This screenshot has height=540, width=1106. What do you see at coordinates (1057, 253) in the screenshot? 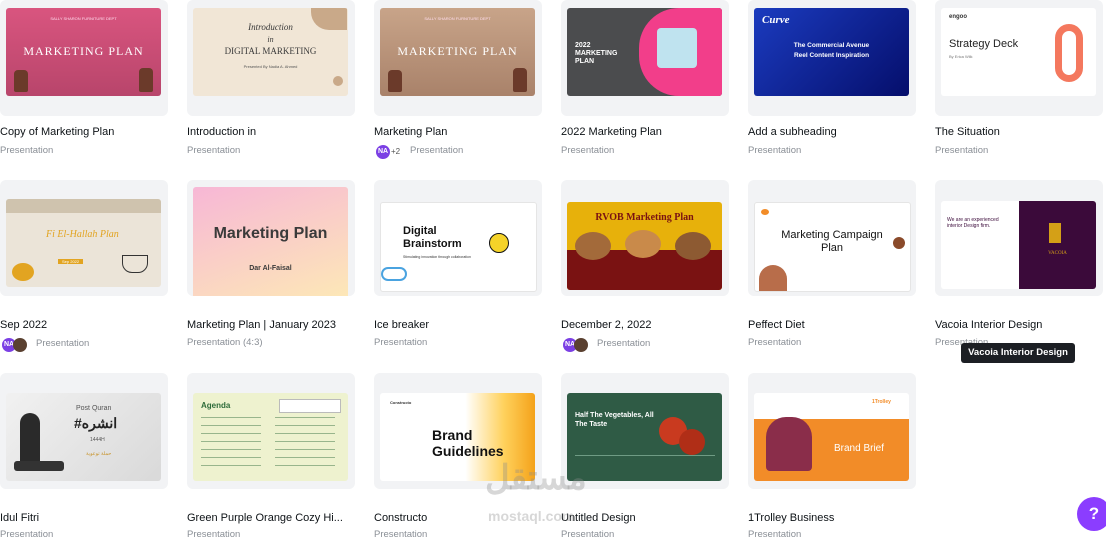
I see `vacoia-logo: VACOIA` at bounding box center [1057, 253].